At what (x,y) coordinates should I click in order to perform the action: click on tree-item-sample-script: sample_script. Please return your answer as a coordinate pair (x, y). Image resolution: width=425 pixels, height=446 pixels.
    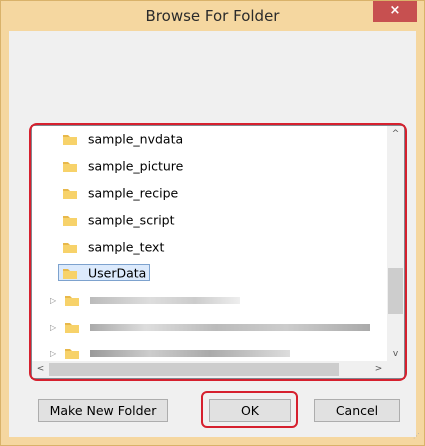
    Looking at the image, I should click on (118, 220).